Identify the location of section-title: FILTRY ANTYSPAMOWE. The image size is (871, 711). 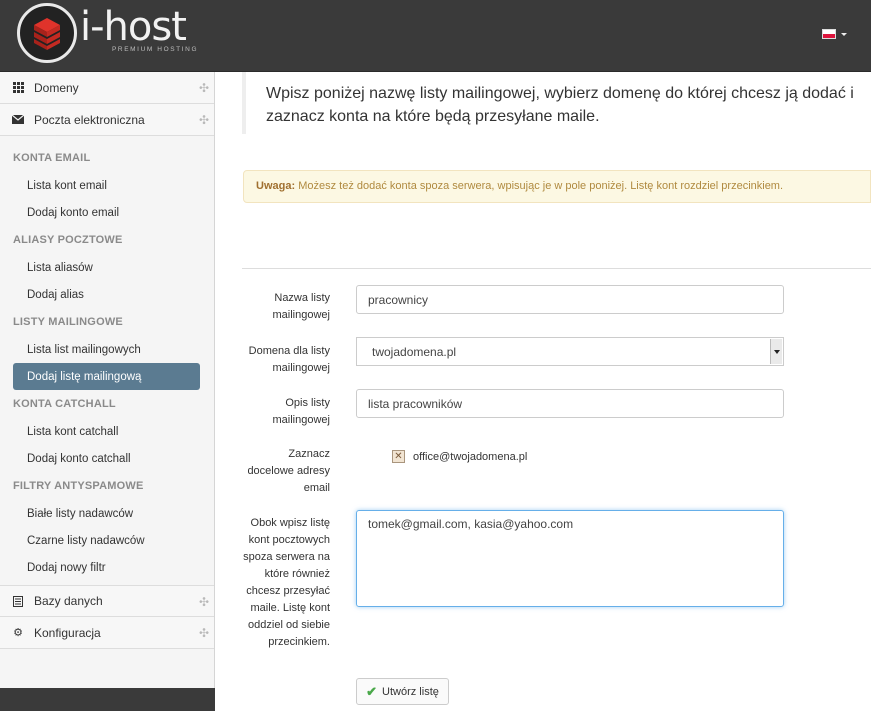
(78, 486).